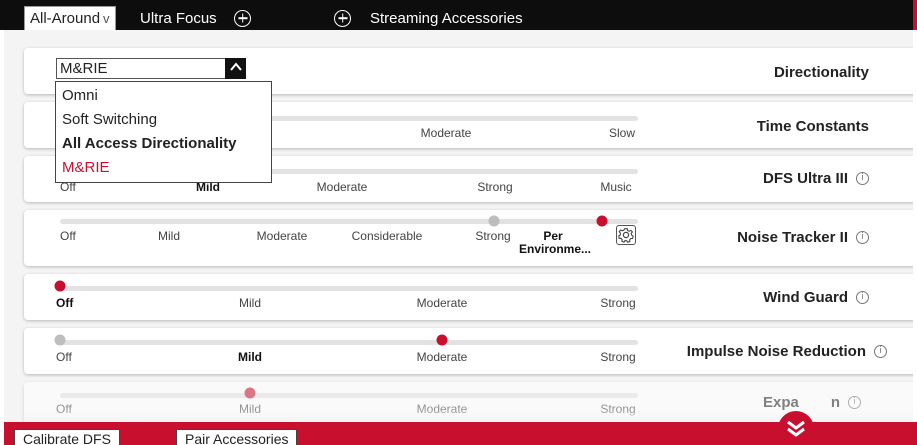 This screenshot has width=917, height=445. Describe the element at coordinates (250, 357) in the screenshot. I see `impulse-label-mild: Mild` at that location.